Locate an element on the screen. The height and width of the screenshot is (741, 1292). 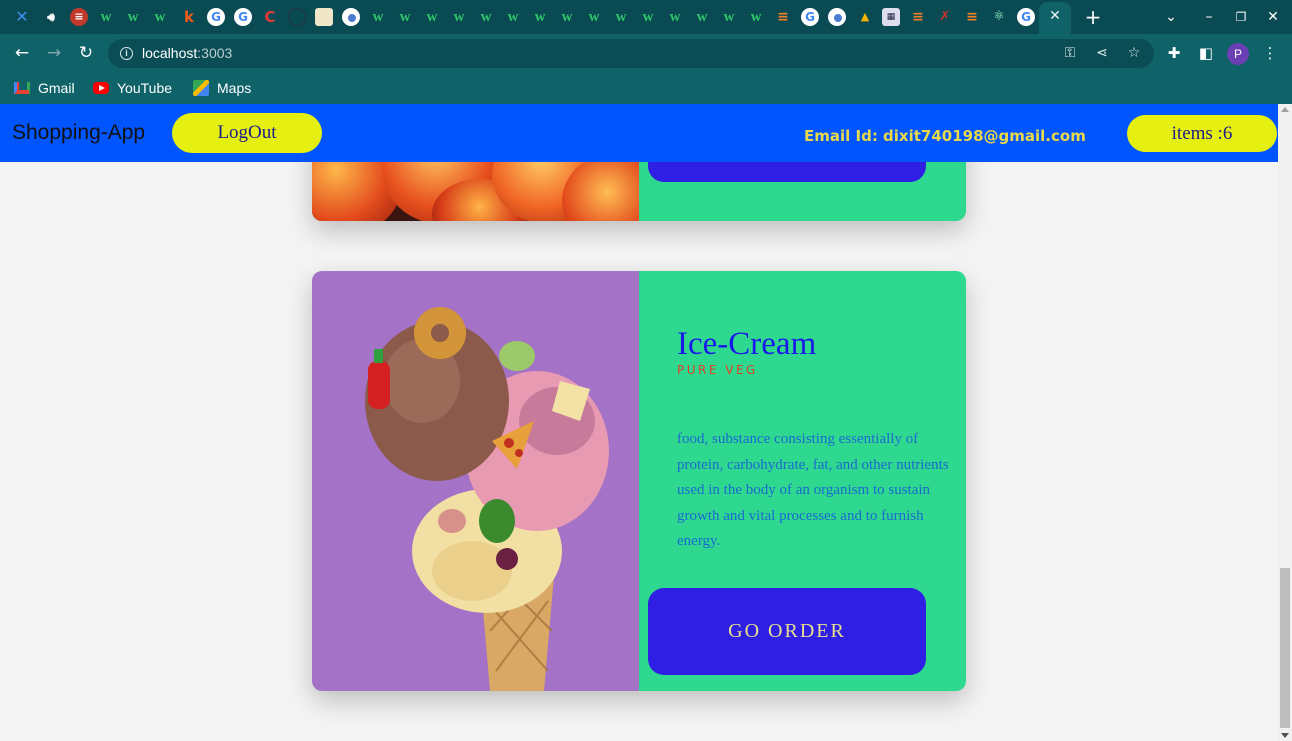
bookmarks-bar: Gmail YouTube Maps is located at coordinates (646, 88).